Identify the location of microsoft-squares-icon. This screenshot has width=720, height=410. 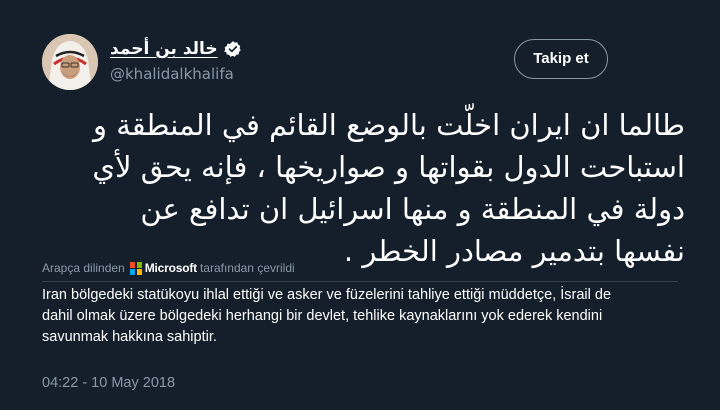
(136, 268).